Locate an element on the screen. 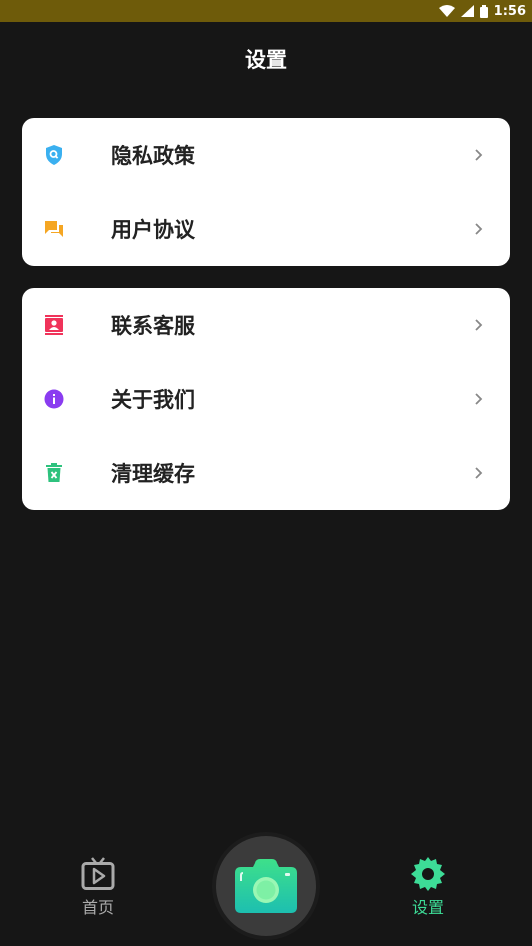 This screenshot has width=532, height=946. camera-button is located at coordinates (266, 886).